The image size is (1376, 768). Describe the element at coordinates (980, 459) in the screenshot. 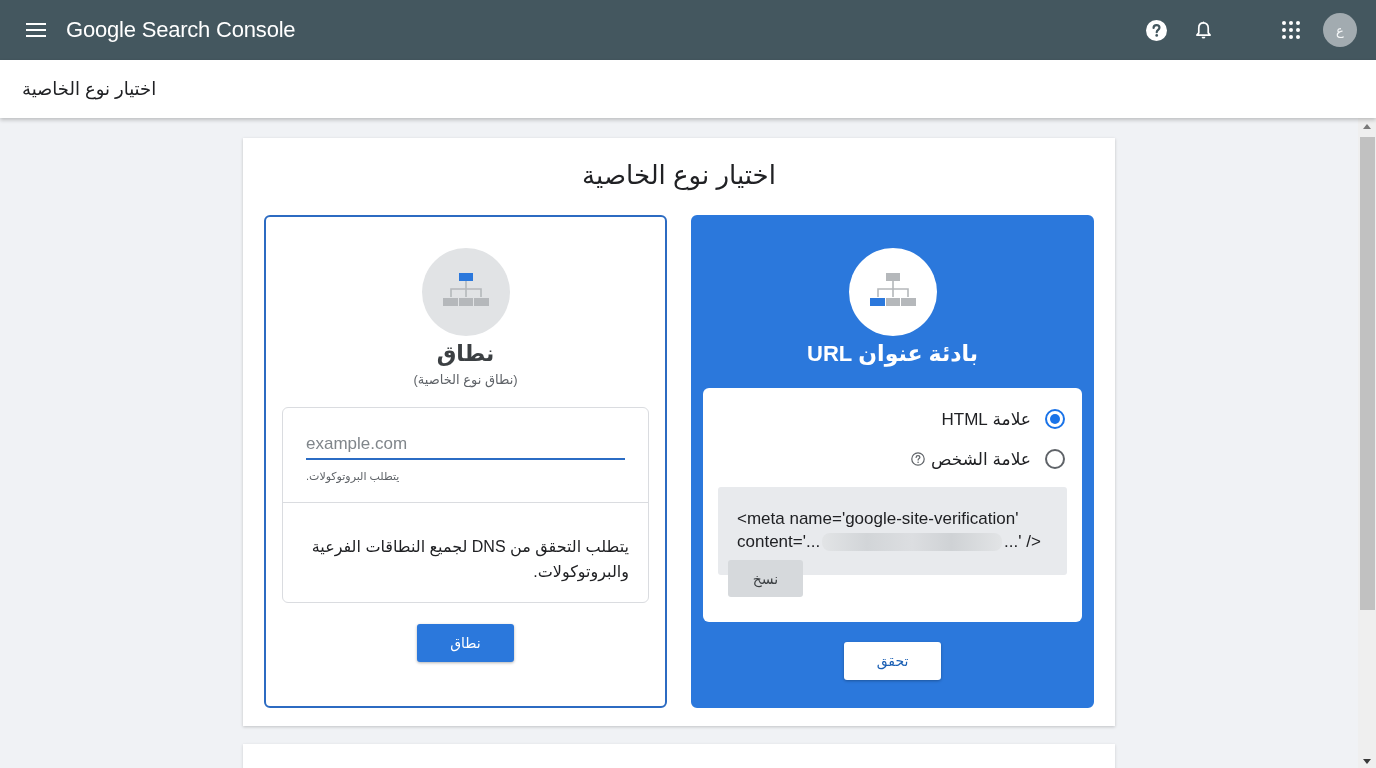

I see `radio-label: علامة الشخص` at that location.